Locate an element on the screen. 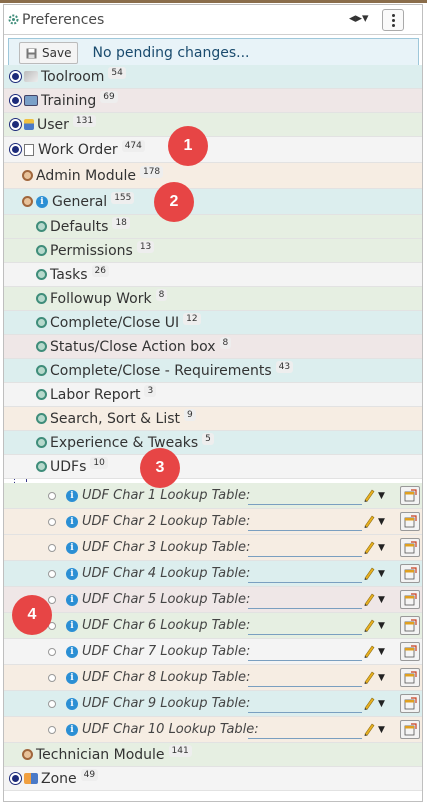 The image size is (427, 806). tree-item-general-child: Complete/Close - Requirements 43 is located at coordinates (213, 371).